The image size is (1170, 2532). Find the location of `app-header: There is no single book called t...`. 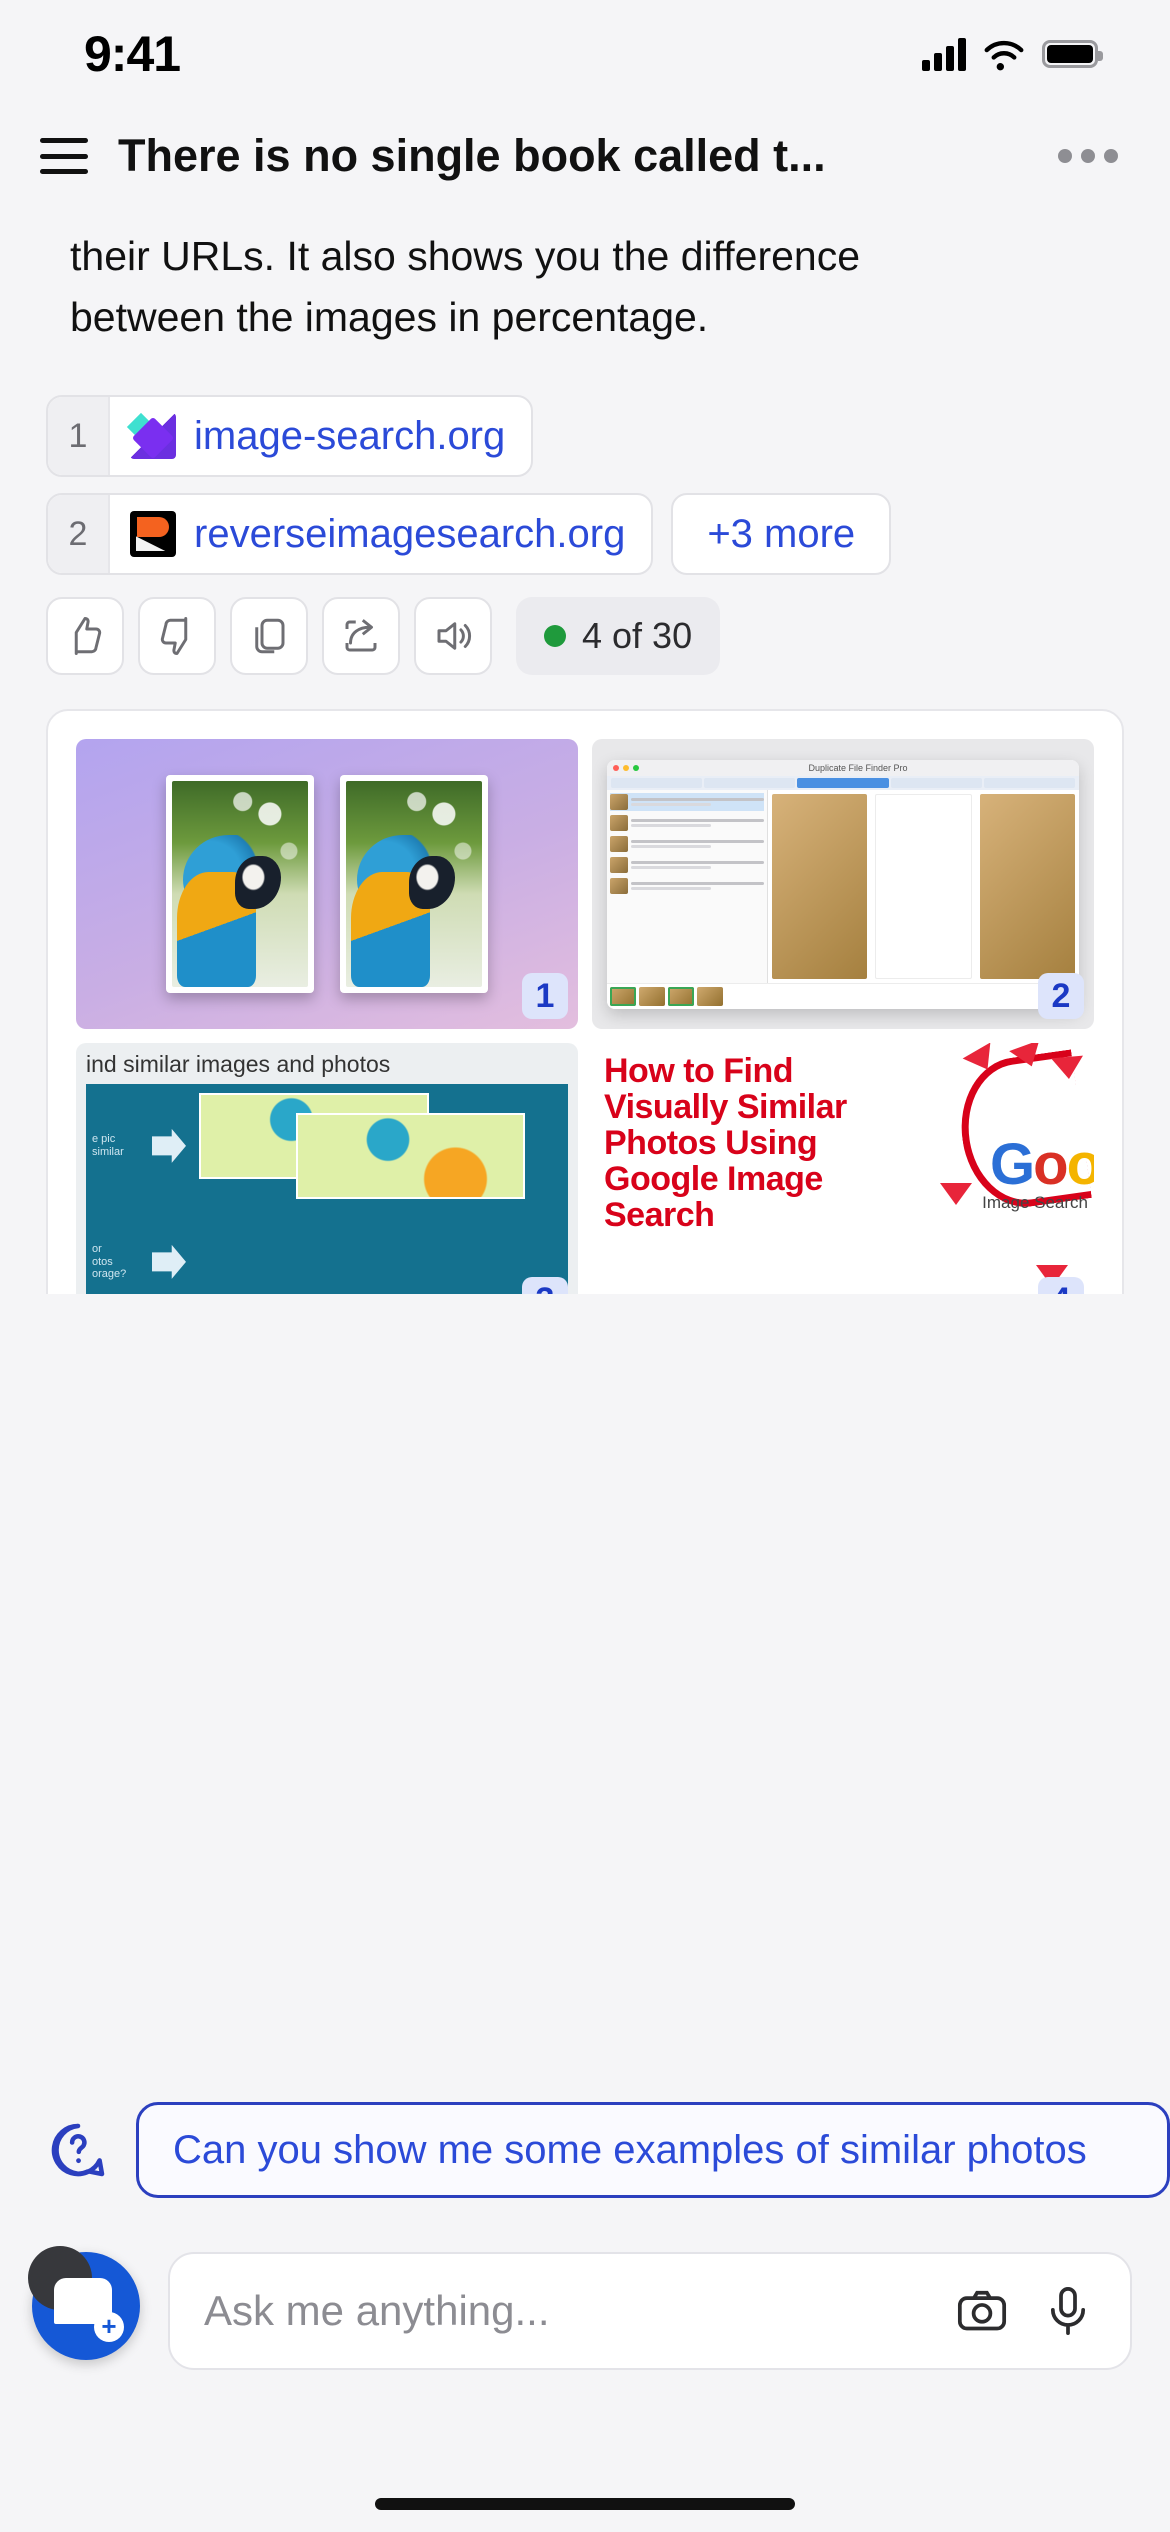

app-header: There is no single book called t... is located at coordinates (585, 156).